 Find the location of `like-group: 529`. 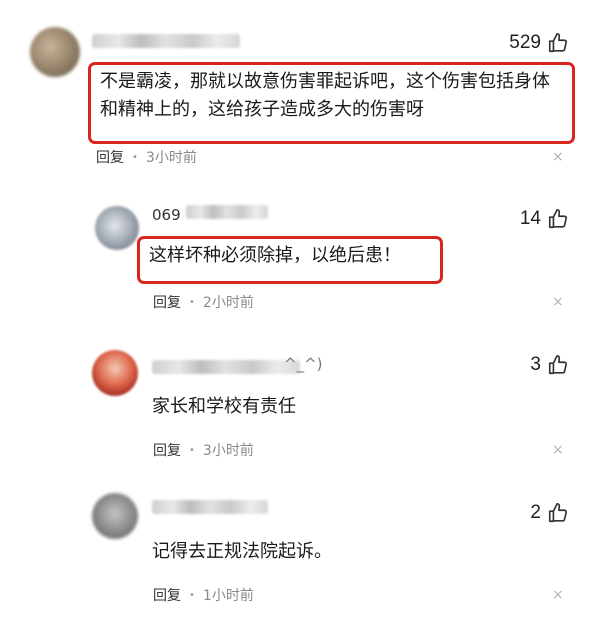

like-group: 529 is located at coordinates (539, 43).